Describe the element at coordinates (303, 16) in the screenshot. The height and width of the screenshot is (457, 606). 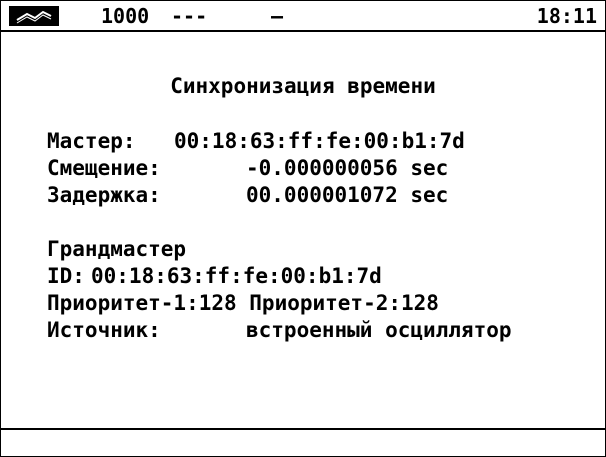
I see `status-bar: 1000 --- – 18:11` at that location.